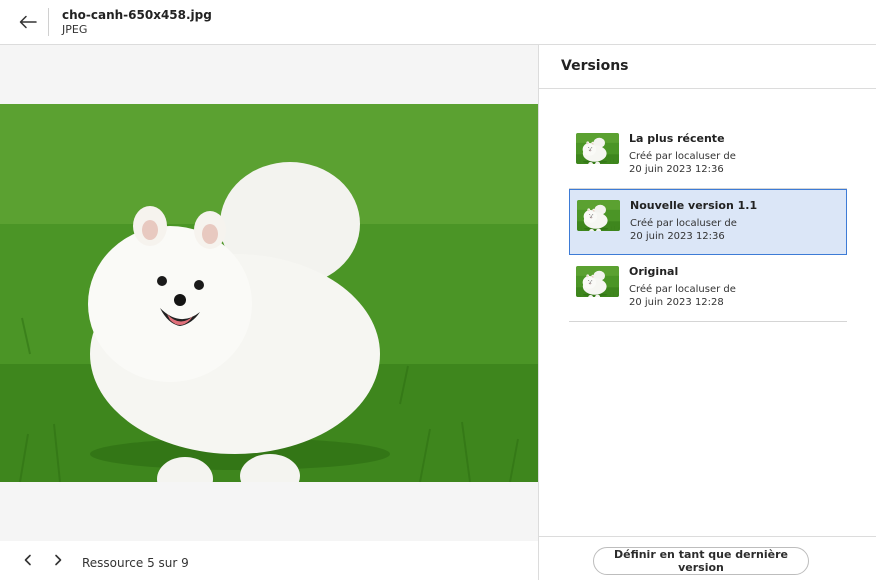 The image size is (876, 580). I want to click on chevron-left-icon, so click(27, 560).